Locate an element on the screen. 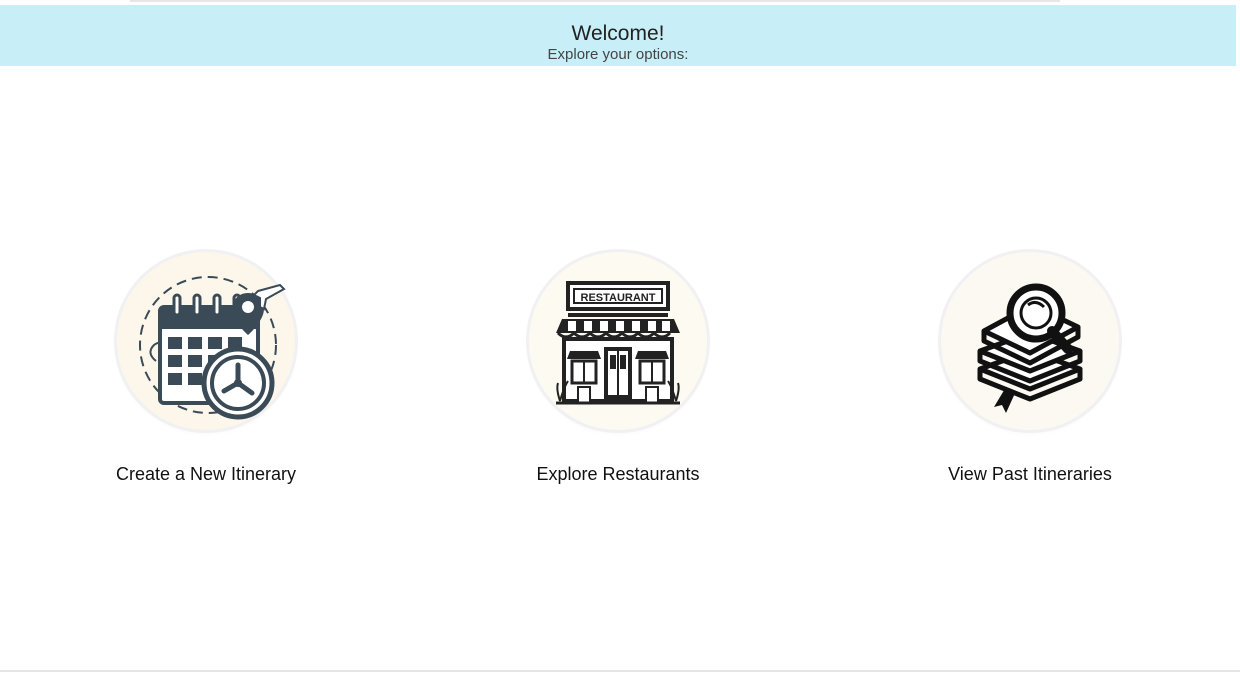  welcome-title: Welcome! is located at coordinates (618, 33).